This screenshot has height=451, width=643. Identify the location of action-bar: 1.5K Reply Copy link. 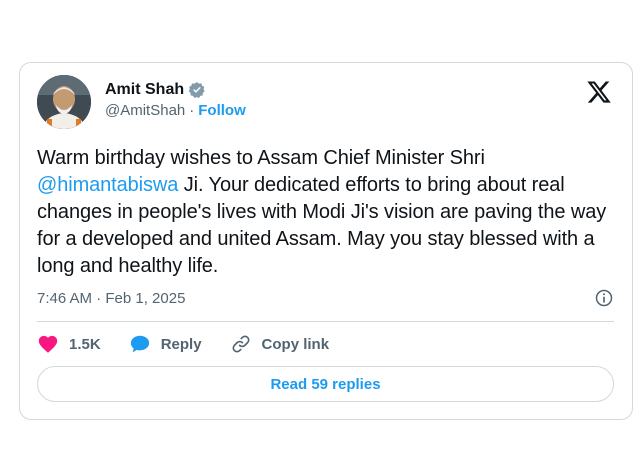
(183, 344).